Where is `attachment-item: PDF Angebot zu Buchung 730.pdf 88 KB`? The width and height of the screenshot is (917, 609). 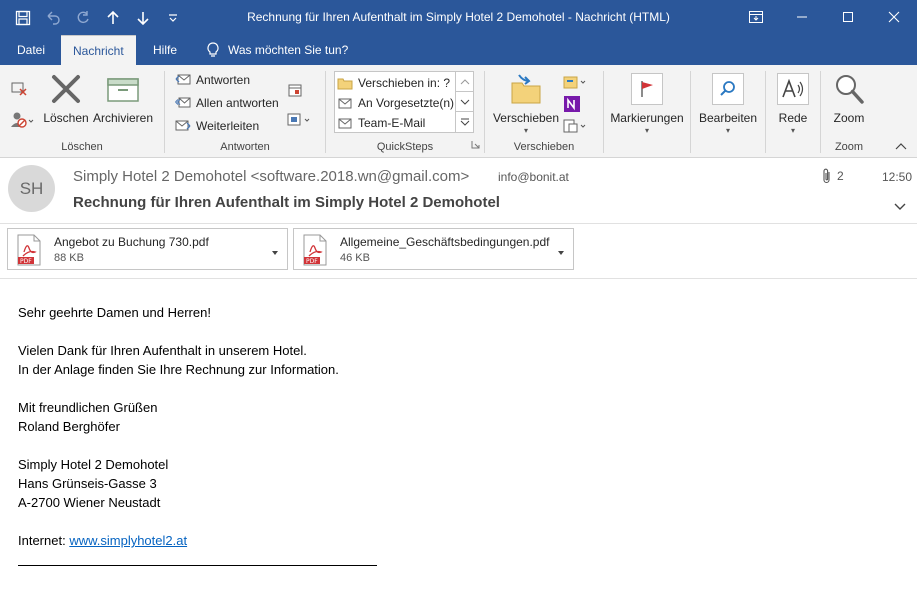
attachment-item: PDF Angebot zu Buchung 730.pdf 88 KB is located at coordinates (147, 249).